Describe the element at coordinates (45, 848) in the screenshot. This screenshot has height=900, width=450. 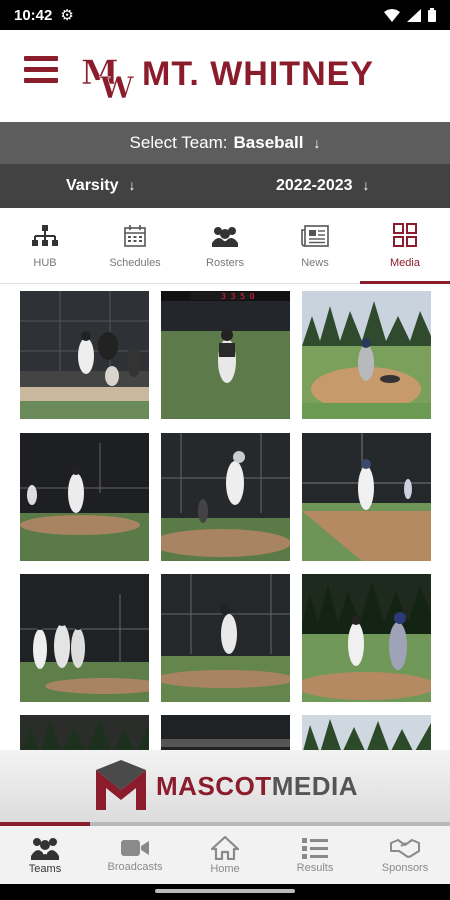
I see `teams-icon` at that location.